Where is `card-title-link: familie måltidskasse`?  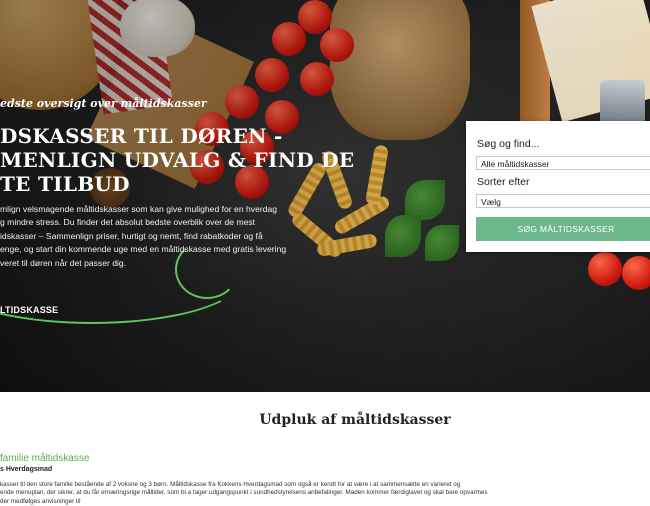 card-title-link: familie måltidskasse is located at coordinates (44, 458).